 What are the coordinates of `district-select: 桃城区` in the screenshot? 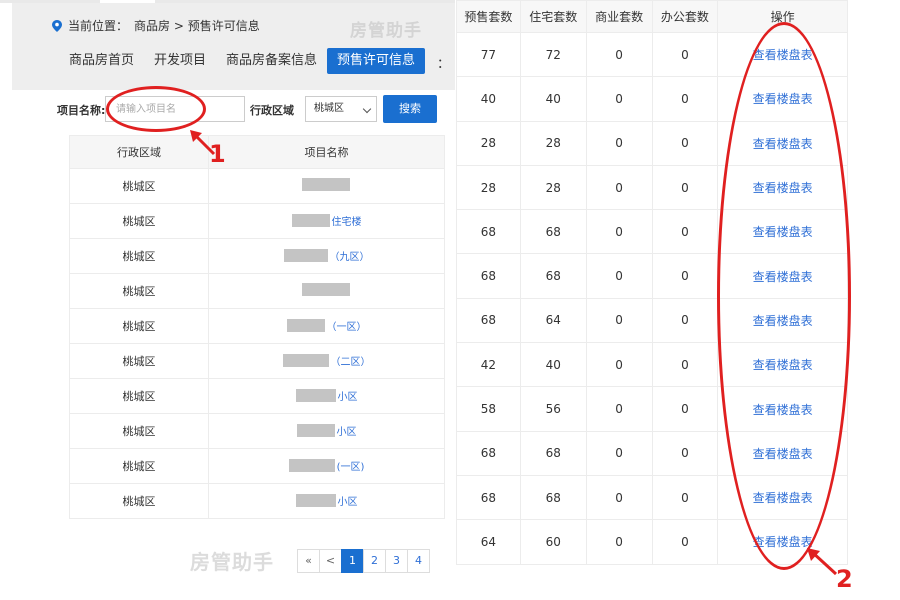 It's located at (341, 109).